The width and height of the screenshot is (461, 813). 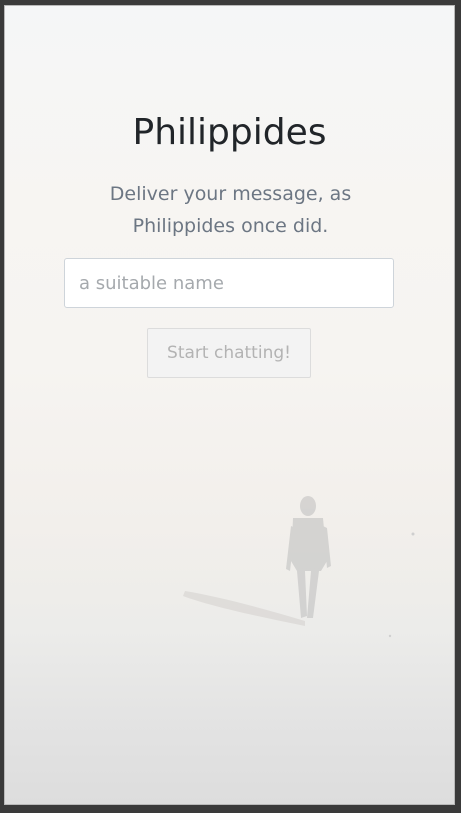 I want to click on start-chatting-button: Start chatting!, so click(x=229, y=353).